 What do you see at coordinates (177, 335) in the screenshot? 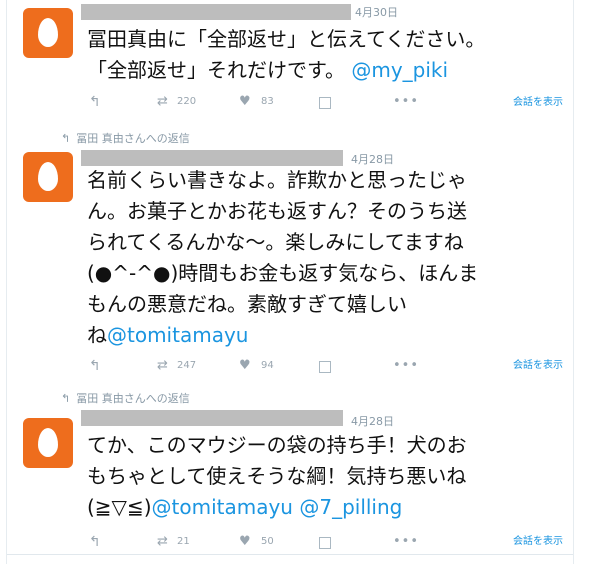
I see `mention-link: @tomitamayu` at bounding box center [177, 335].